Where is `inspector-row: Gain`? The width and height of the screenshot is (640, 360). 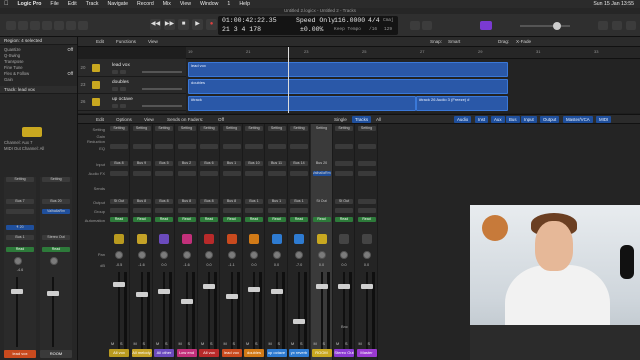
inspector-row: Gain is located at coordinates (38, 80).